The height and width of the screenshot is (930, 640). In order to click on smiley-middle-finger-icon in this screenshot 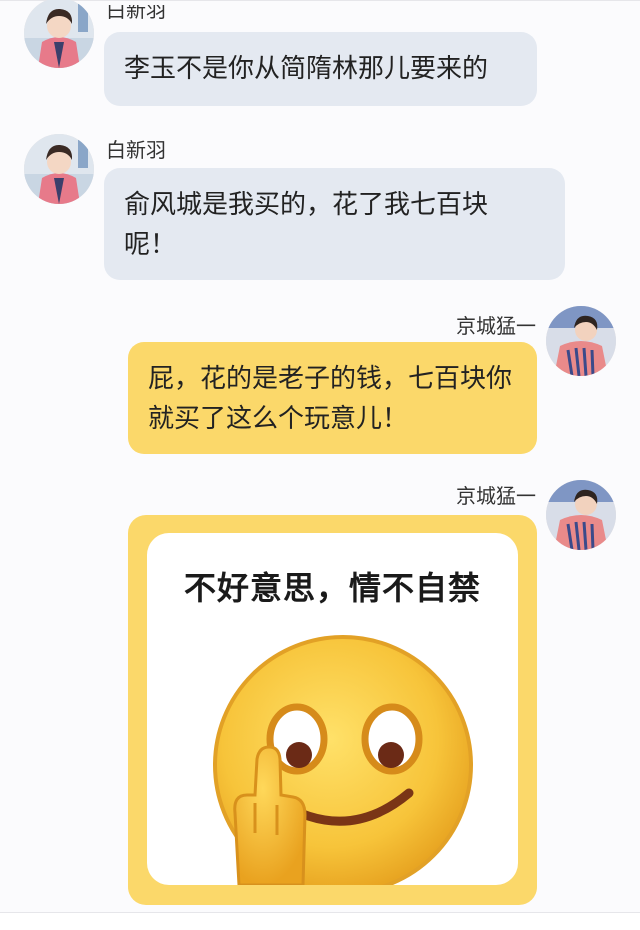, I will do `click(343, 760)`.